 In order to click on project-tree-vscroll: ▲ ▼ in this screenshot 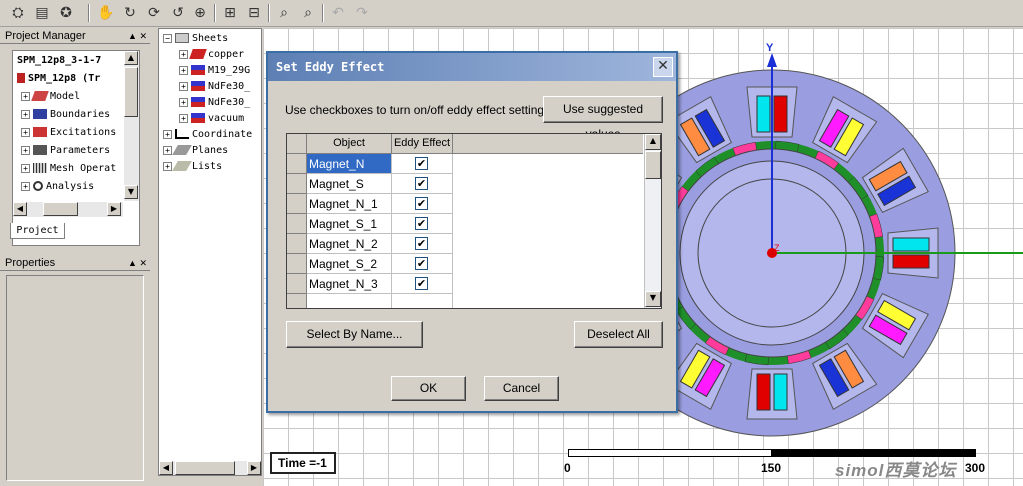, I will do `click(131, 126)`.